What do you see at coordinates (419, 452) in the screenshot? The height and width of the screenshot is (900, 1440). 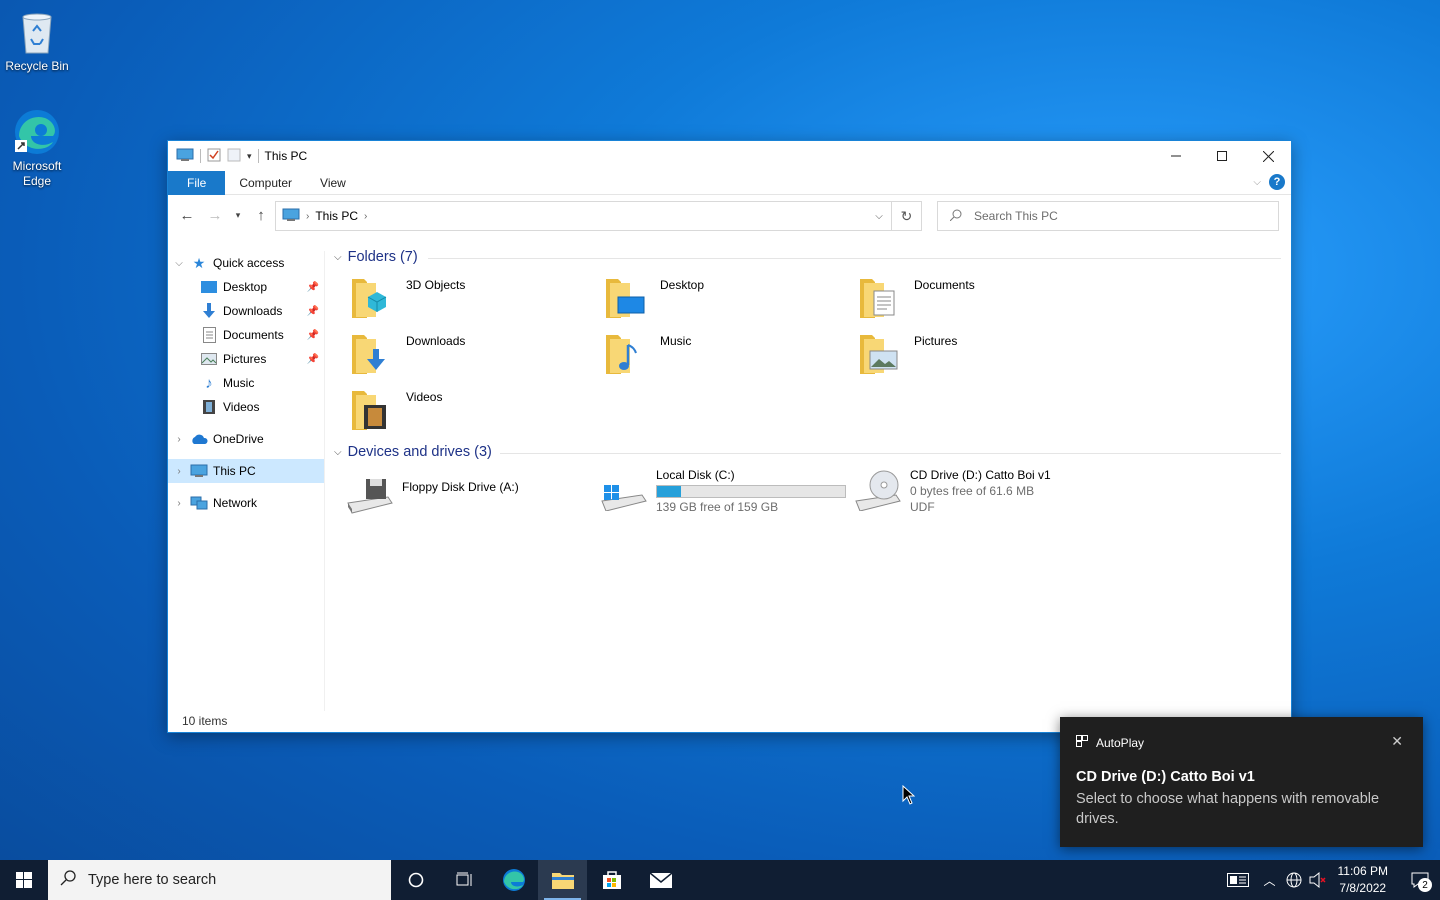 I see `group-title: Devices and drives (3)` at bounding box center [419, 452].